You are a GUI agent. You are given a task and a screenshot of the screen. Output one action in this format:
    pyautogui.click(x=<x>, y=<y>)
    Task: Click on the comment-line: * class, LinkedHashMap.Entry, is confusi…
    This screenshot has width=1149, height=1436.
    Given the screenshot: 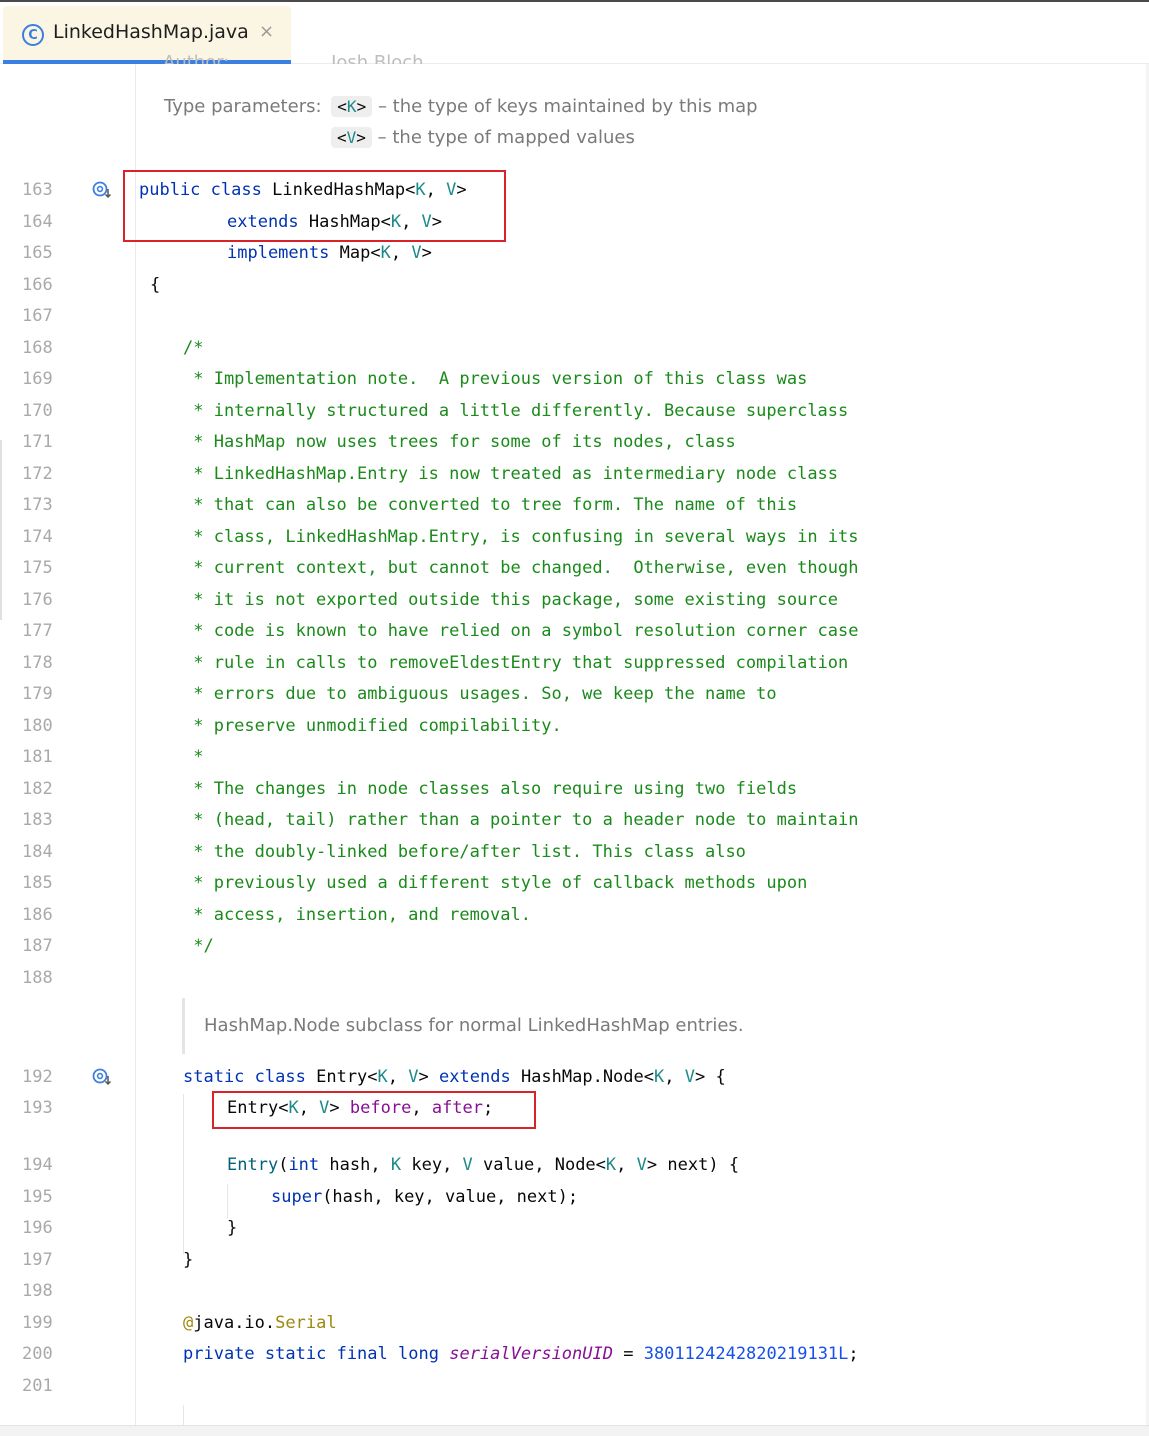 What is the action you would take?
    pyautogui.click(x=520, y=537)
    